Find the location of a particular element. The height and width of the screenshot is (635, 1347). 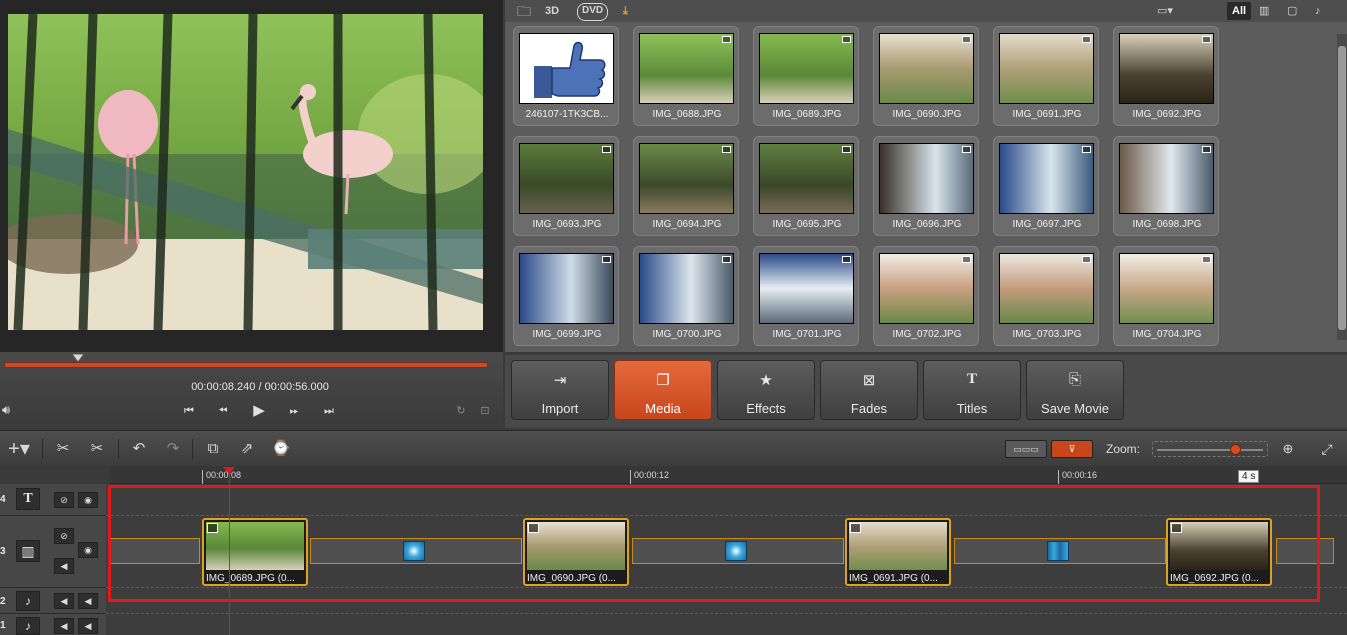

thumbnail-caption: IMG_0689.JPG is located at coordinates (807, 114).